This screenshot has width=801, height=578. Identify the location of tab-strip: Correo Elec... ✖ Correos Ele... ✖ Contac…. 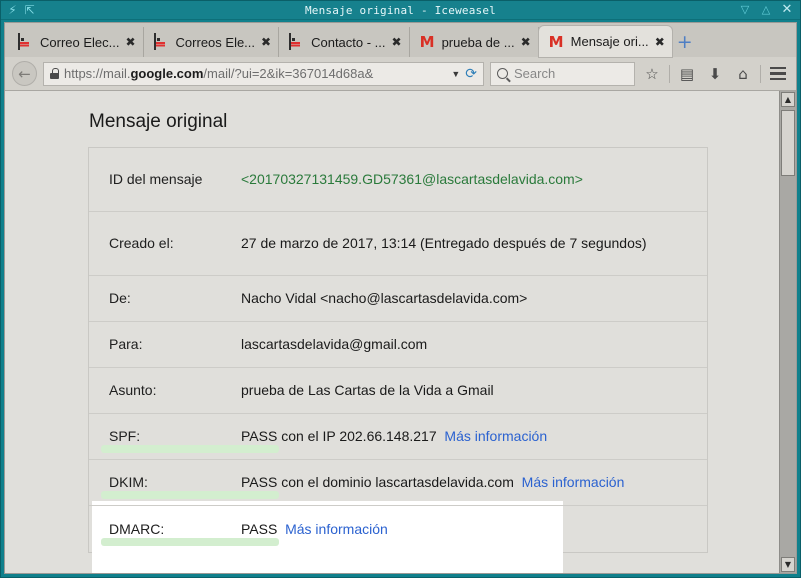
(400, 40).